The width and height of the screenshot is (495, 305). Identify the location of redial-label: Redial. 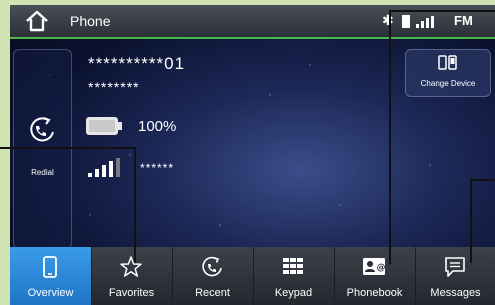
(42, 172).